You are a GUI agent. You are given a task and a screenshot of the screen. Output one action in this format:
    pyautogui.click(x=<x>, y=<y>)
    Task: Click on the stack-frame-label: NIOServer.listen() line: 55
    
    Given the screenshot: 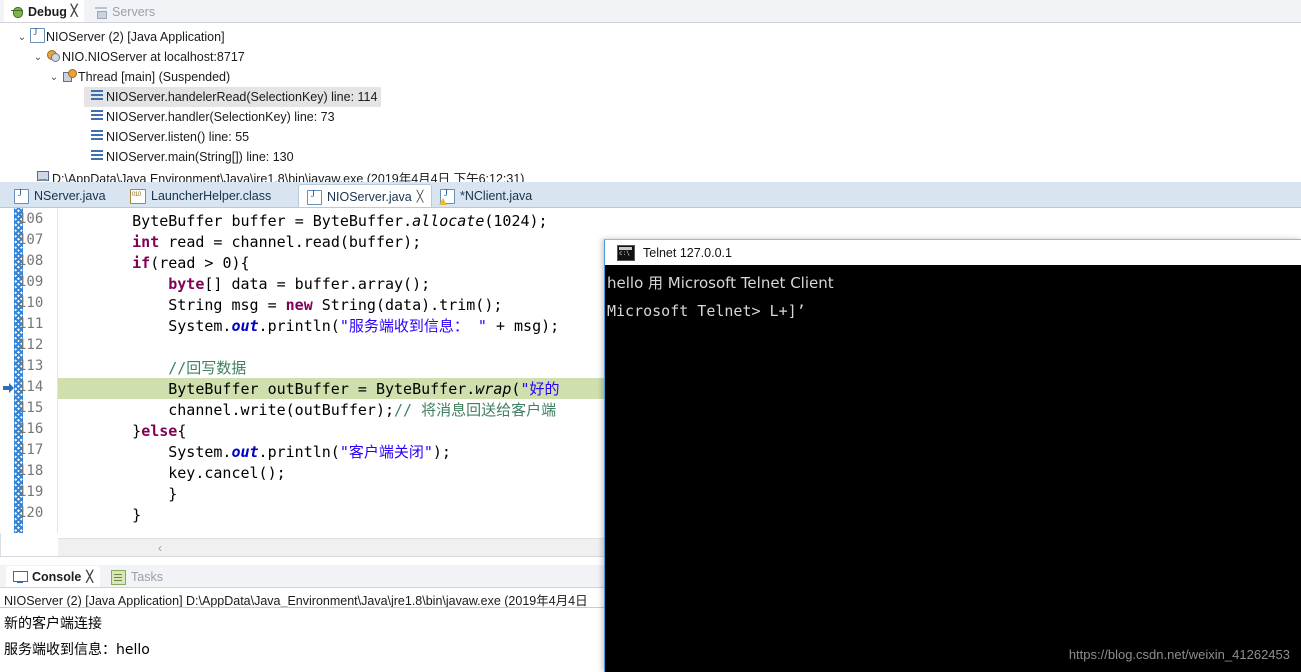 What is the action you would take?
    pyautogui.click(x=178, y=137)
    